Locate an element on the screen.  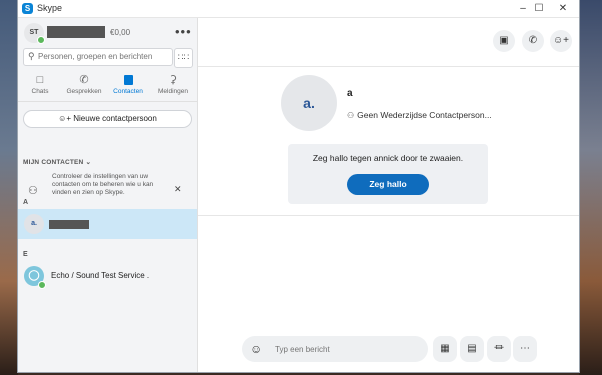
tab-label: Gesprekken is located at coordinates (84, 91).